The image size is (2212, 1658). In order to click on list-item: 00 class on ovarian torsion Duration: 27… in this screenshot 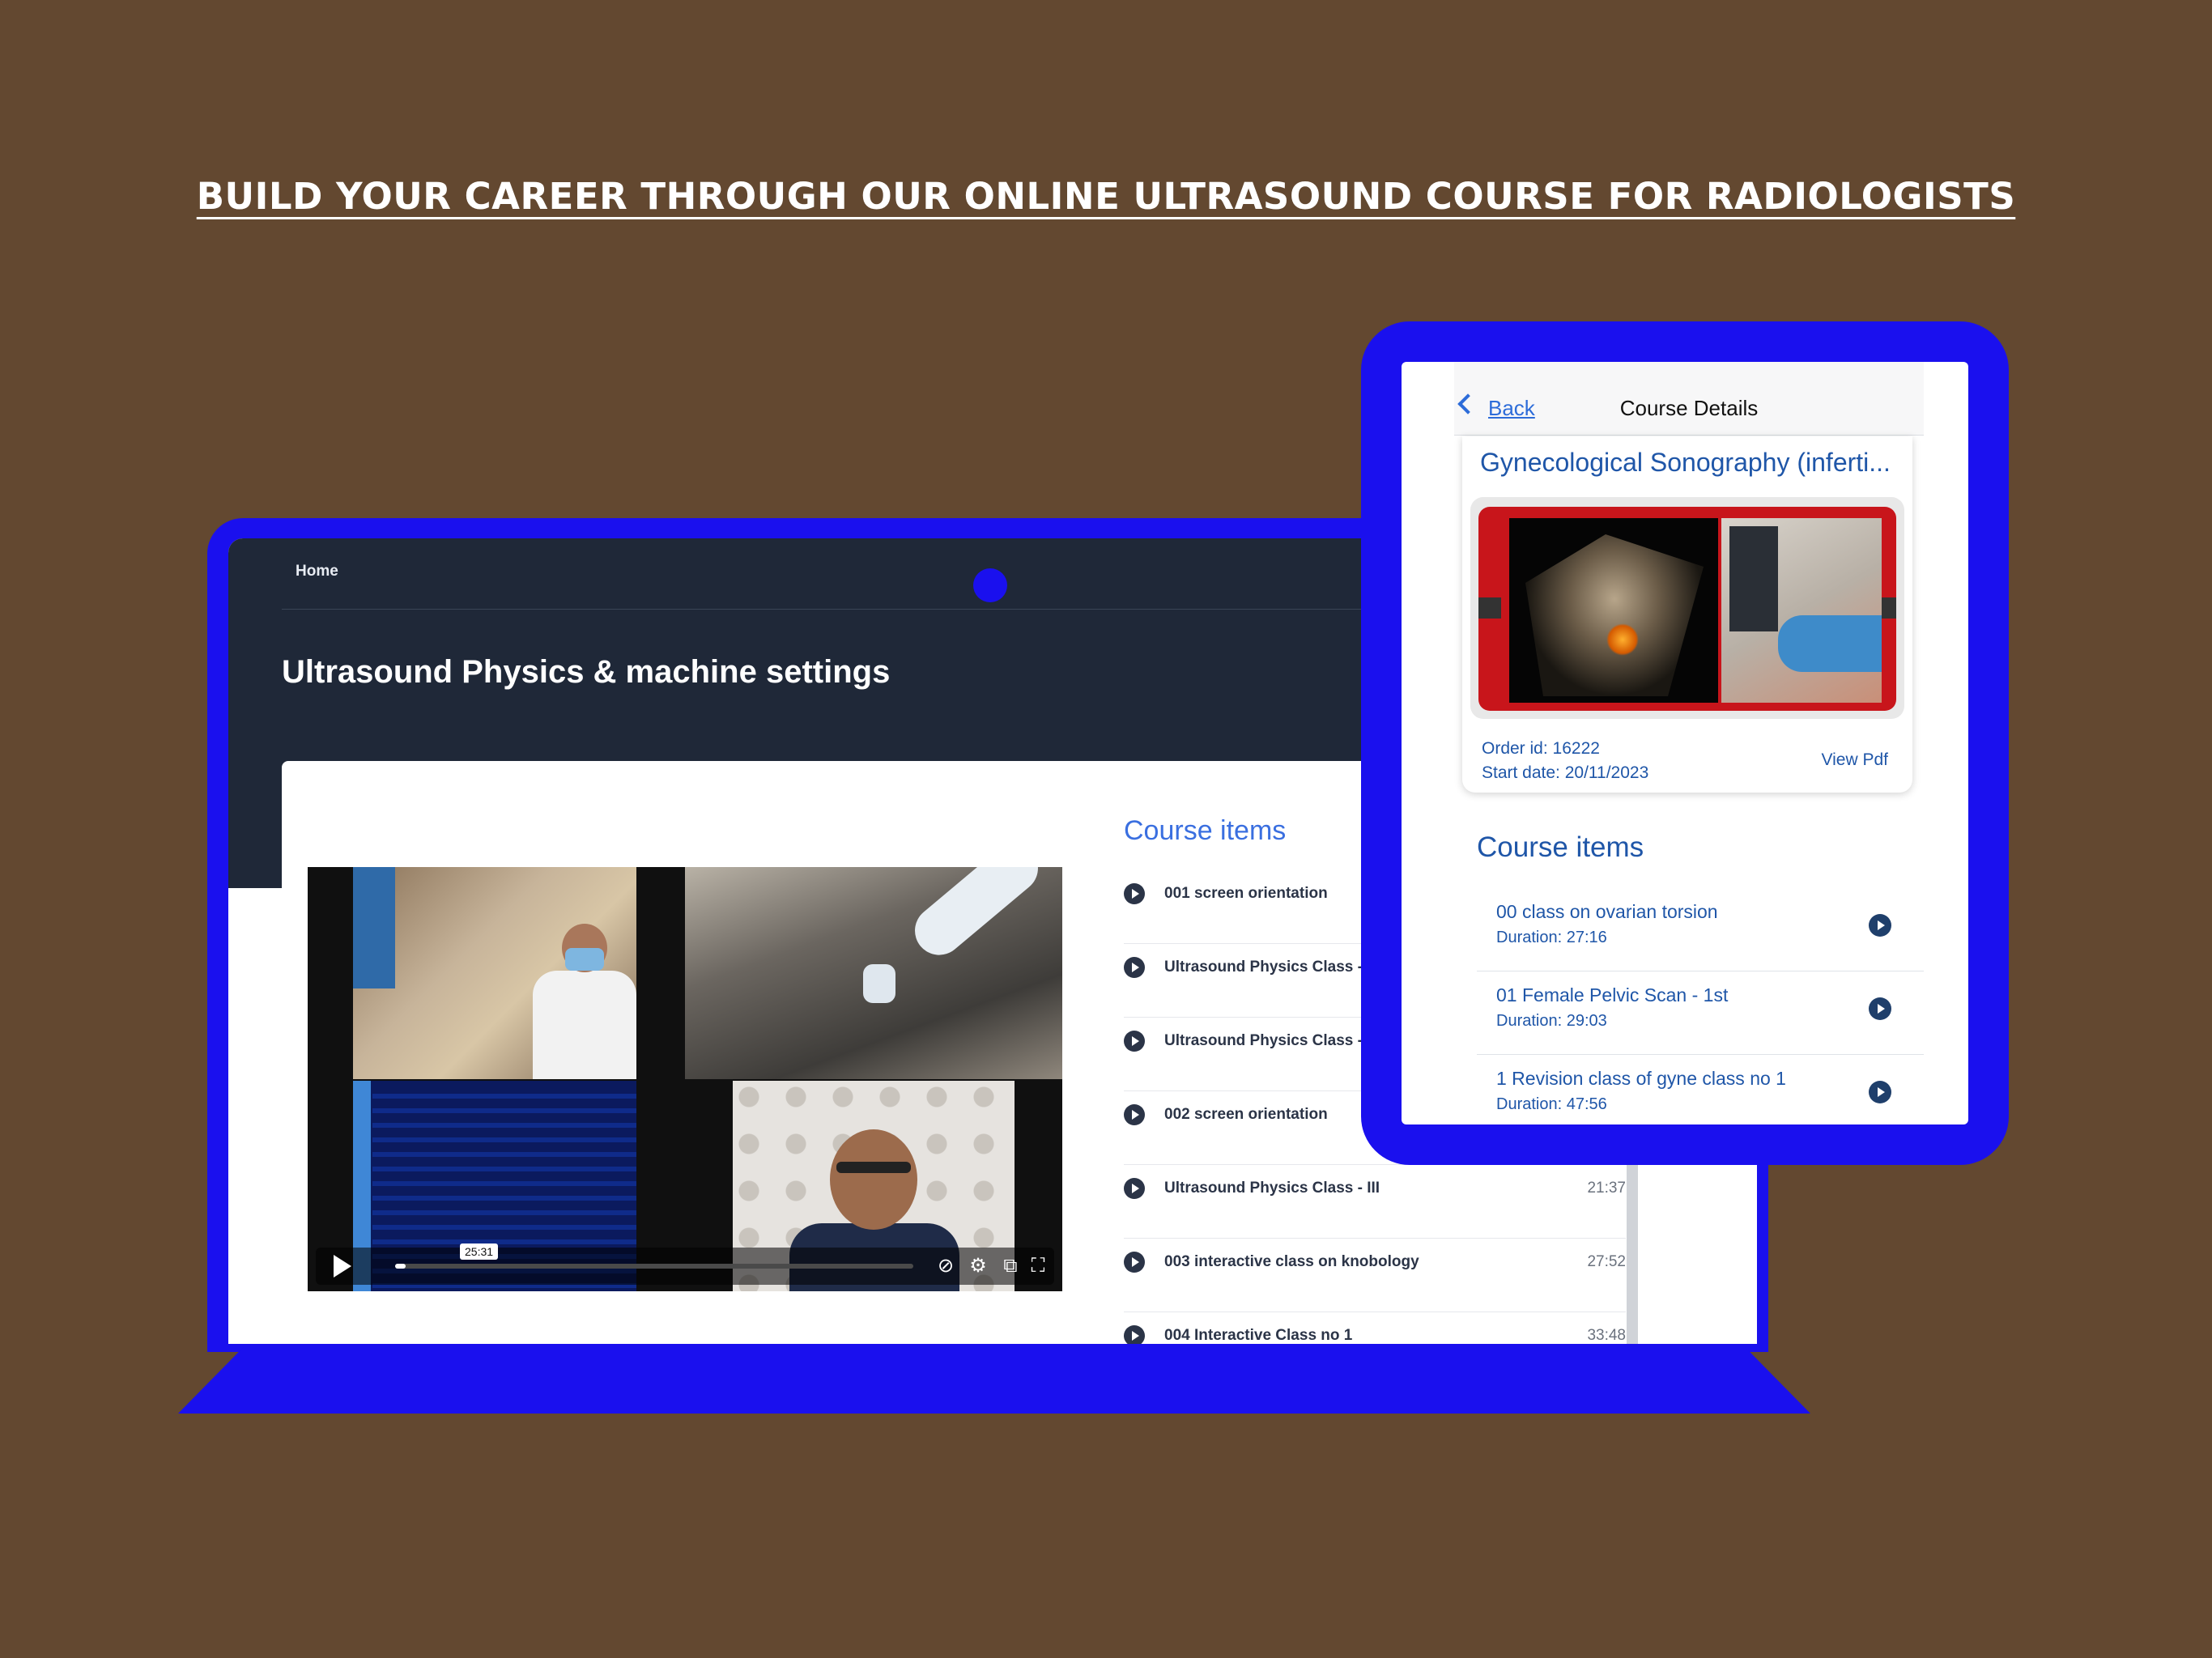, I will do `click(1700, 929)`.